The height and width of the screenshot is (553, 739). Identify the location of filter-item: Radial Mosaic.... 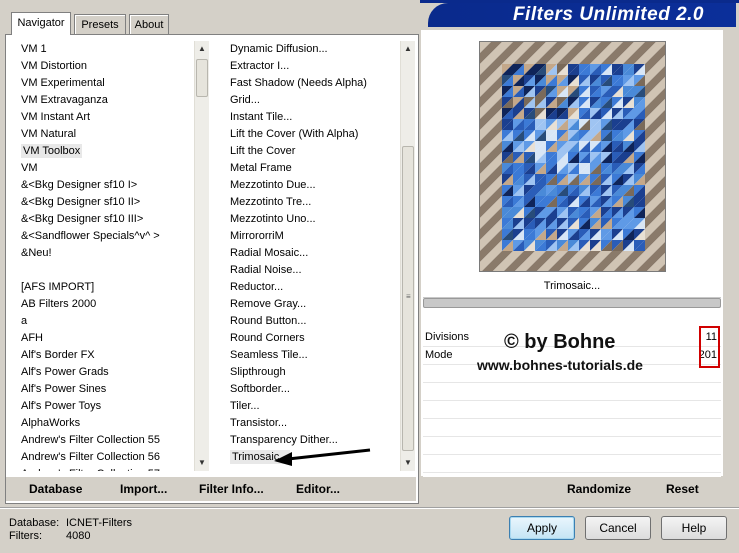
(314, 253).